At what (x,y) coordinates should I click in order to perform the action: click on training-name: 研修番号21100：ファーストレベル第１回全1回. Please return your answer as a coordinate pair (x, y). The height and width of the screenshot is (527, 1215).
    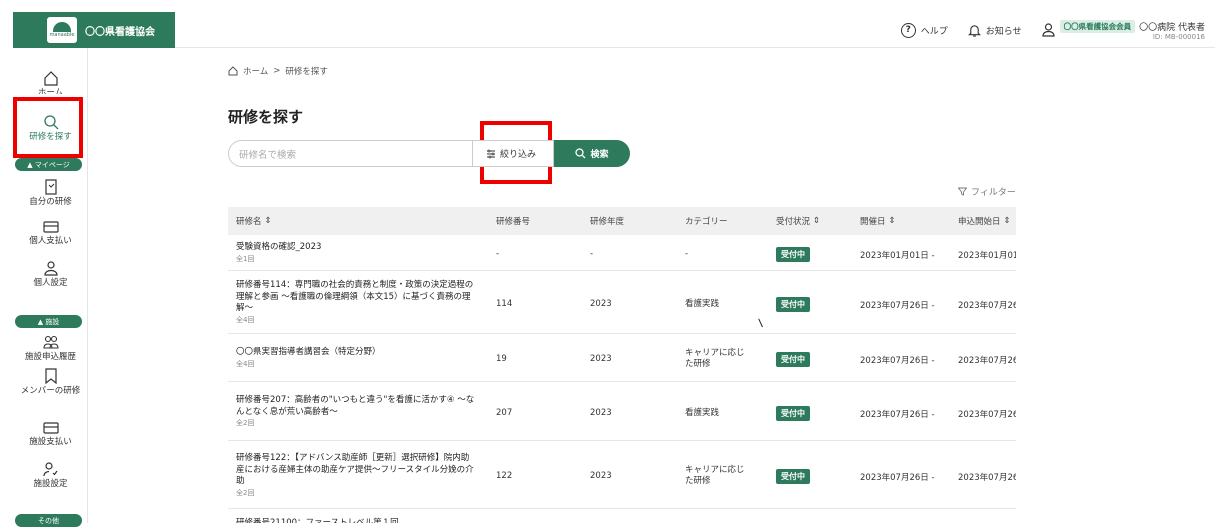
    Looking at the image, I should click on (356, 520).